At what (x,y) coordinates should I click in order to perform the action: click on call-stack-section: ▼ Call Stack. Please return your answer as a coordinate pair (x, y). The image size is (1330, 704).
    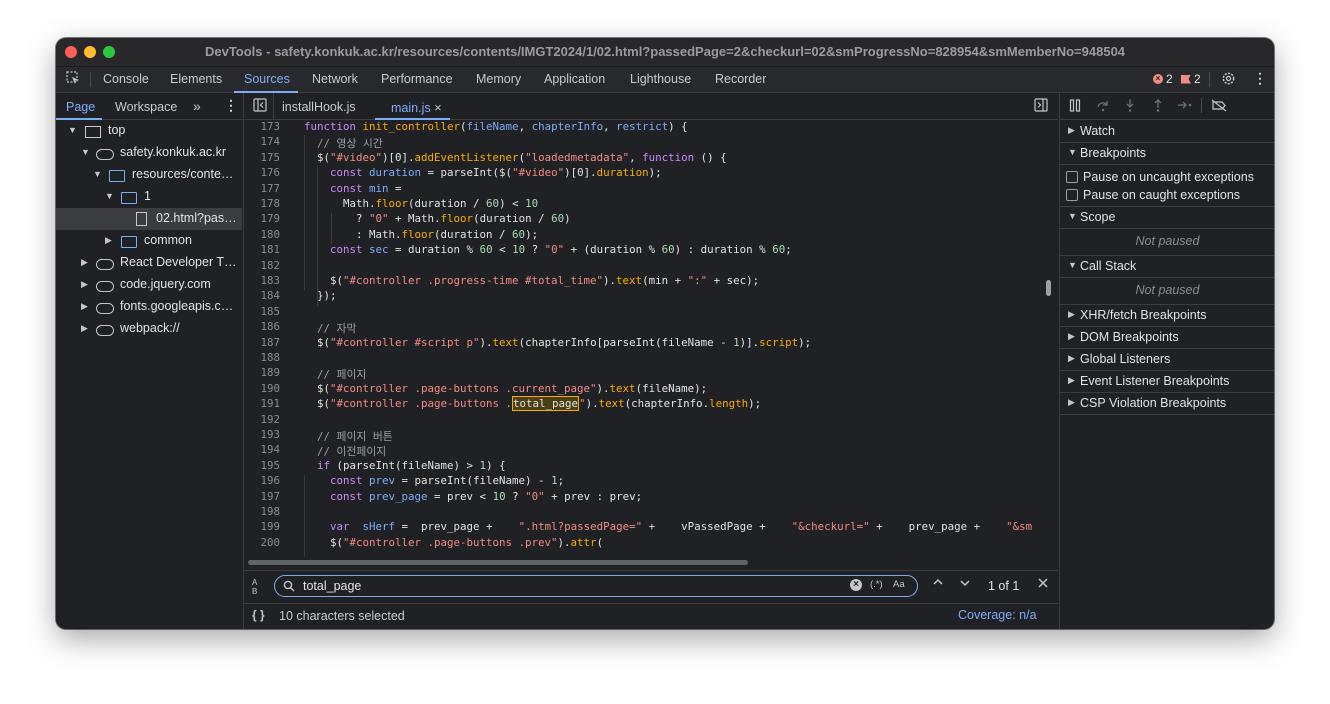
    Looking at the image, I should click on (1167, 266).